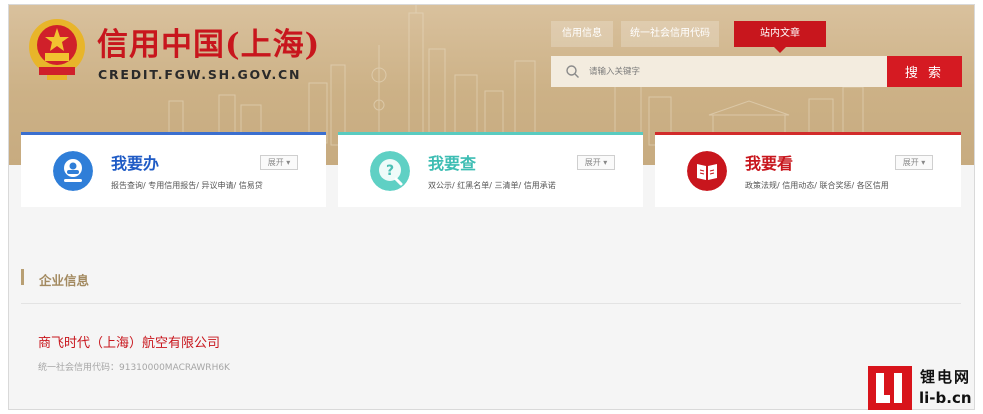  I want to click on section-title: 企业信息, so click(64, 280).